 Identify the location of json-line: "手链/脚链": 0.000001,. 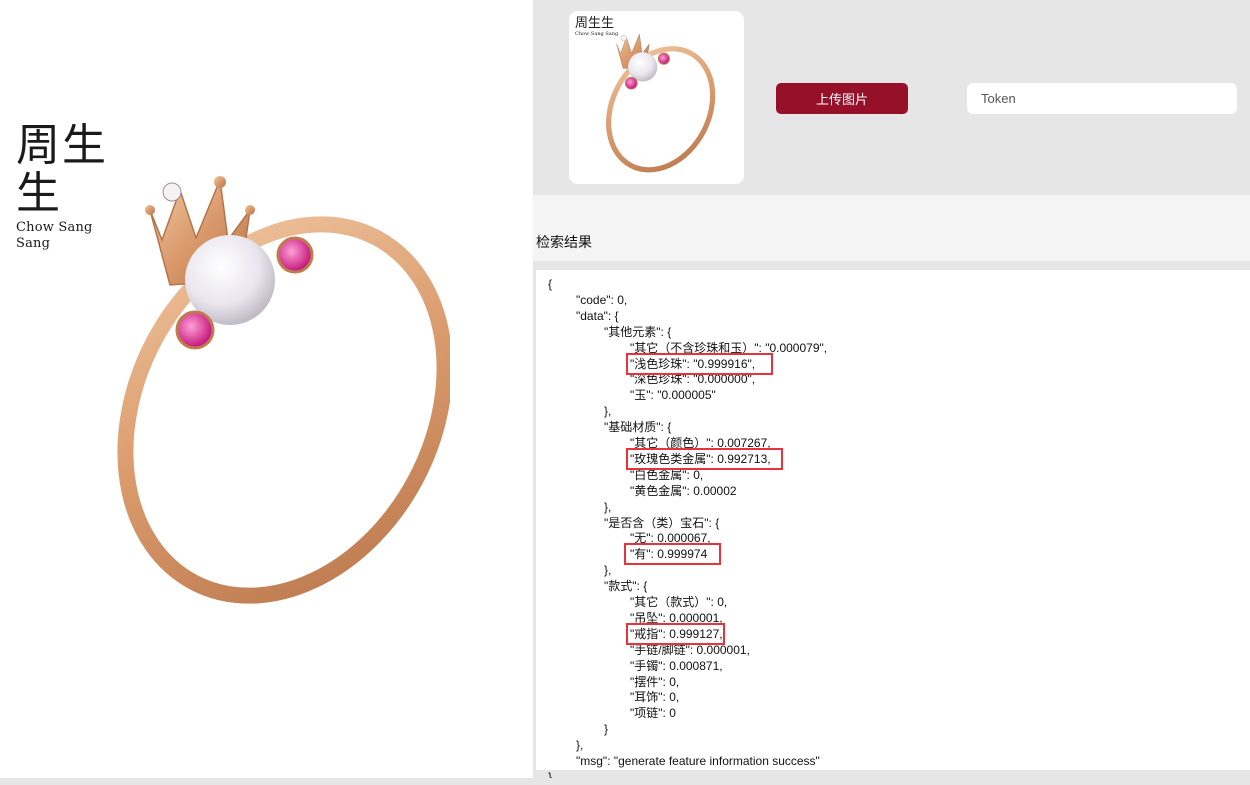
(690, 649).